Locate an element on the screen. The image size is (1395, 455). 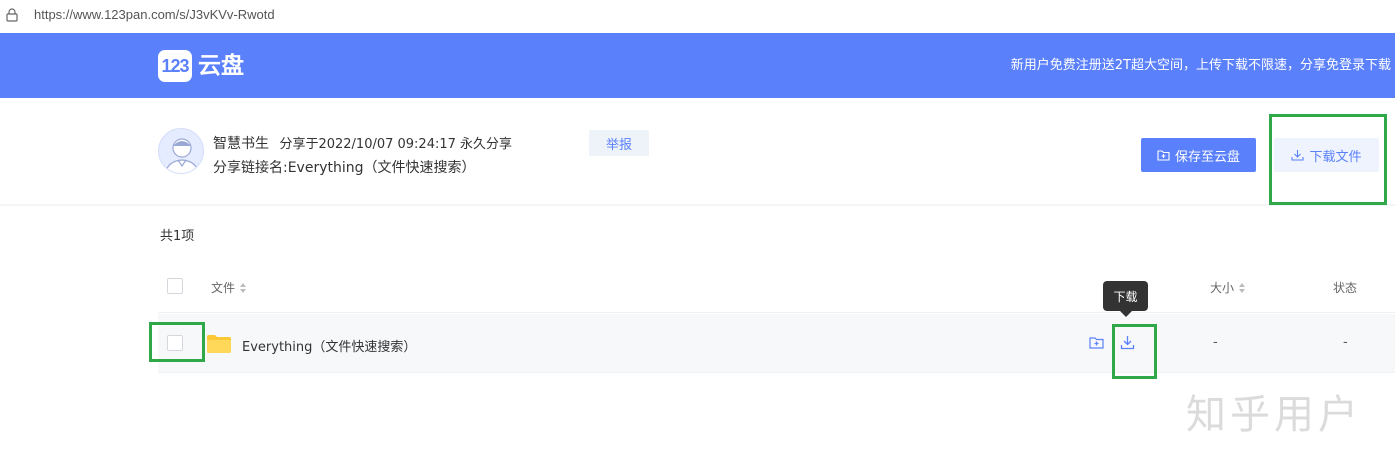
browser-address-bar: https://www.123pan.com/s/J3vKVv-Rwotd is located at coordinates (697, 16).